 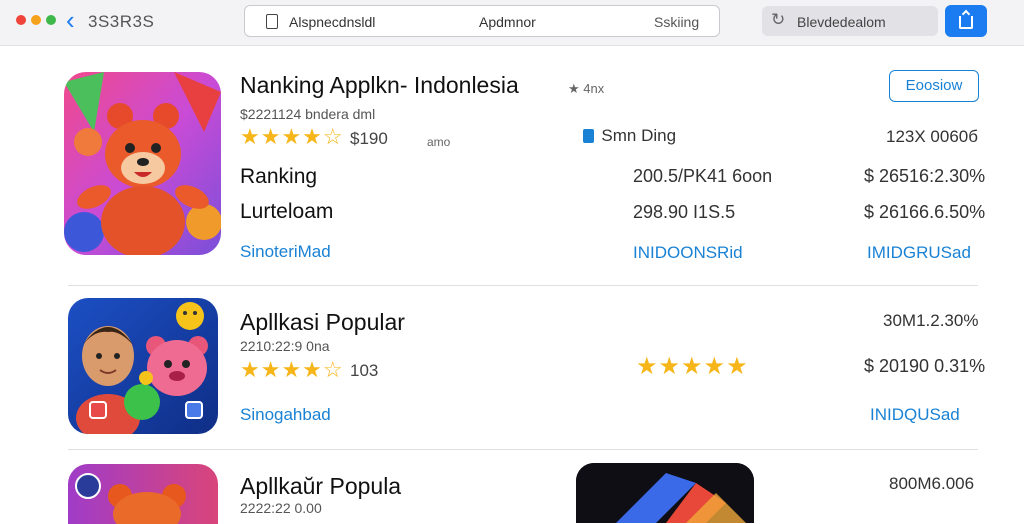 I want to click on link-left: SinoteriMad, so click(x=285, y=252).